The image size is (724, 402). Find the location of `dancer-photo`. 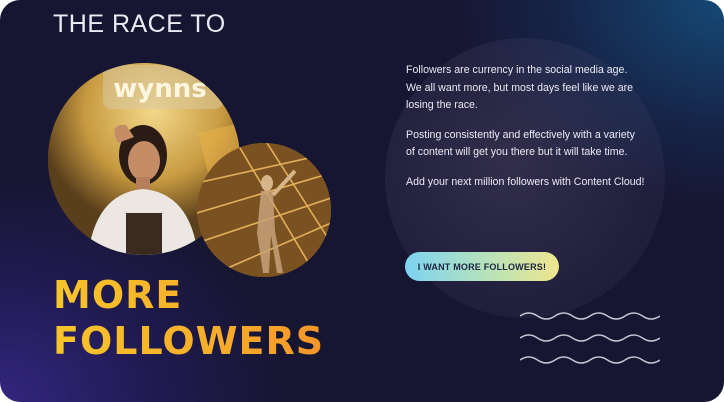

dancer-photo is located at coordinates (264, 210).